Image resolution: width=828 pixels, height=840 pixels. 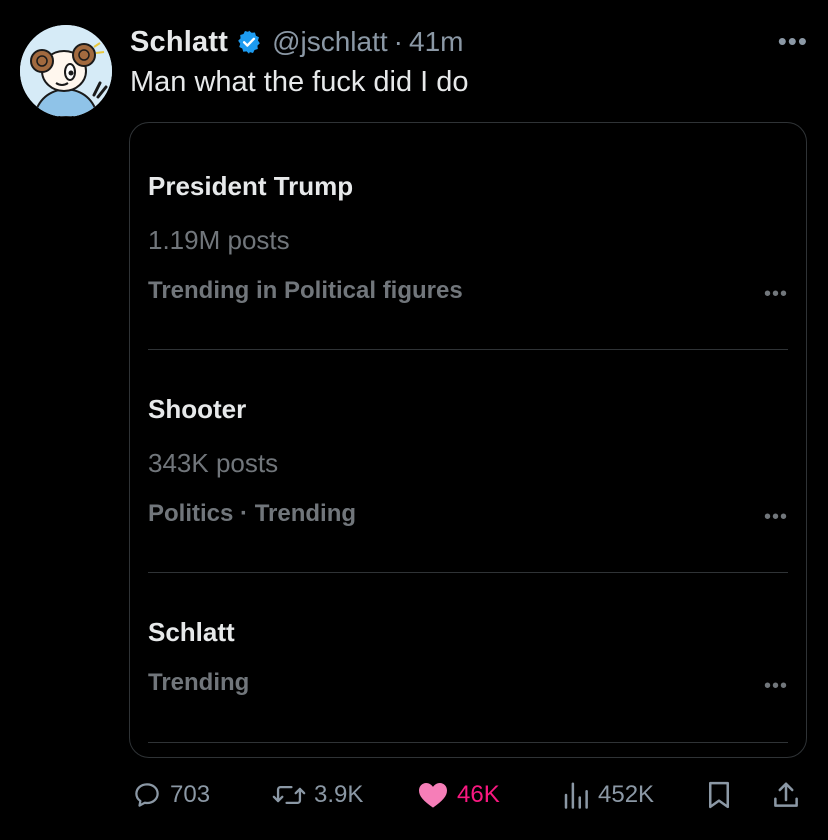 I want to click on action-bar: 703 3.9K 46K 452K, so click(x=470, y=795).